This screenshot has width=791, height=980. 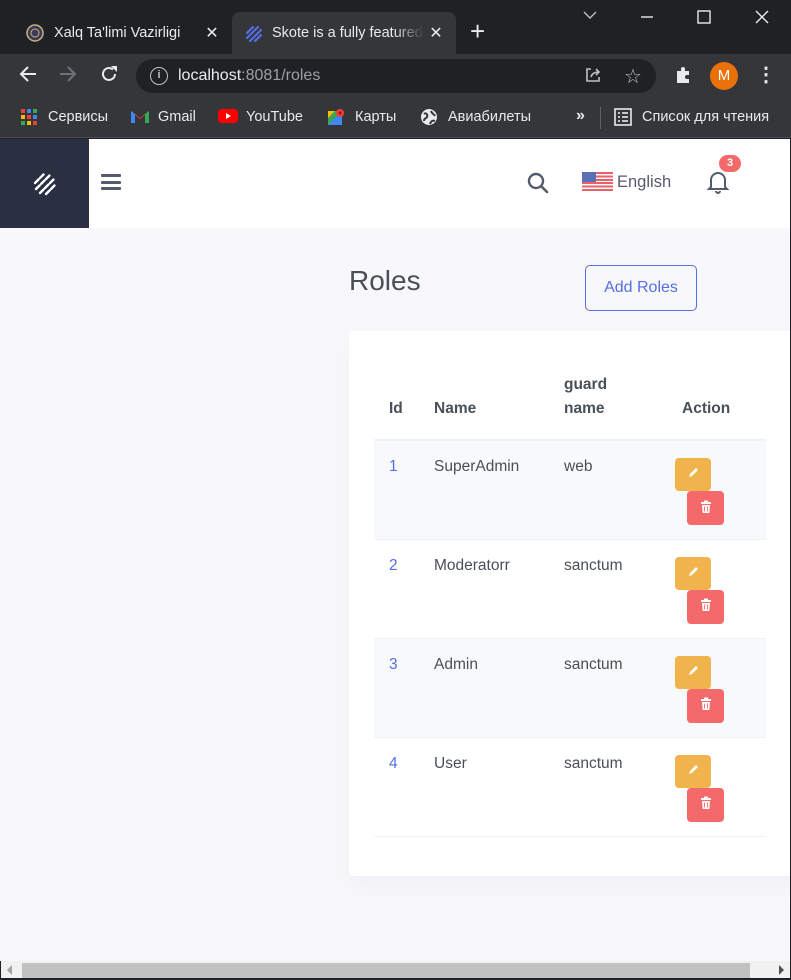 I want to click on share-icon, so click(x=593, y=77).